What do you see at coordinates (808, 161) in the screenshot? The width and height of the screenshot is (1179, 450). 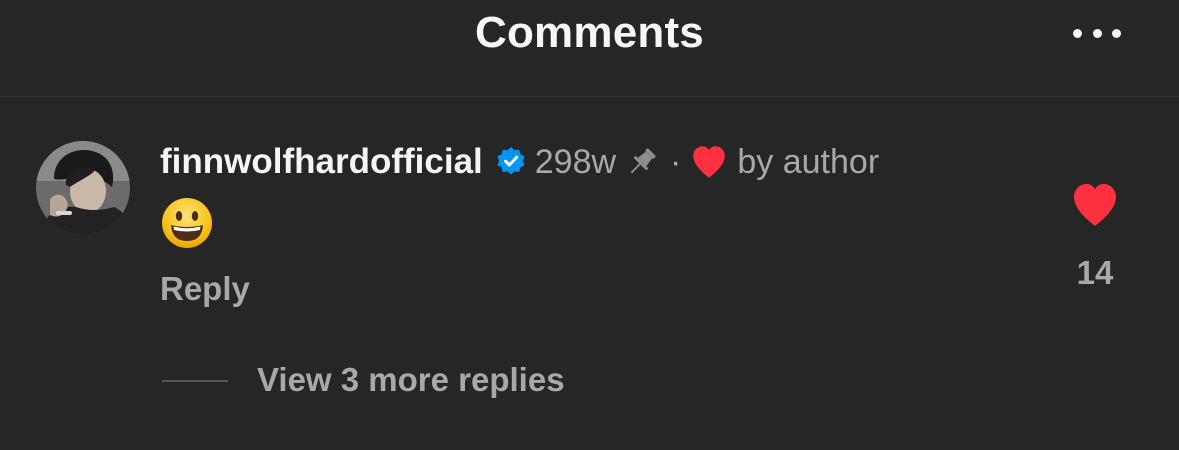 I see `liked-by-author-label: by author` at bounding box center [808, 161].